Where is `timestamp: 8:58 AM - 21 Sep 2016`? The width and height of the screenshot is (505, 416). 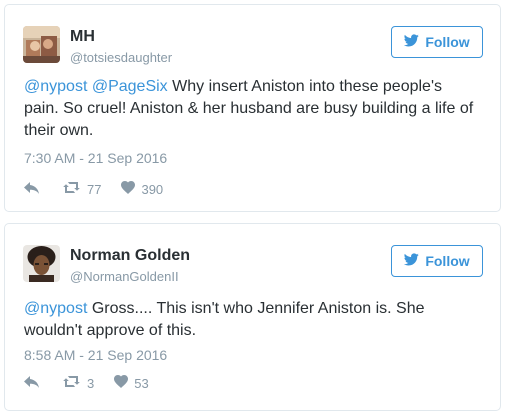
timestamp: 8:58 AM - 21 Sep 2016 is located at coordinates (95, 355).